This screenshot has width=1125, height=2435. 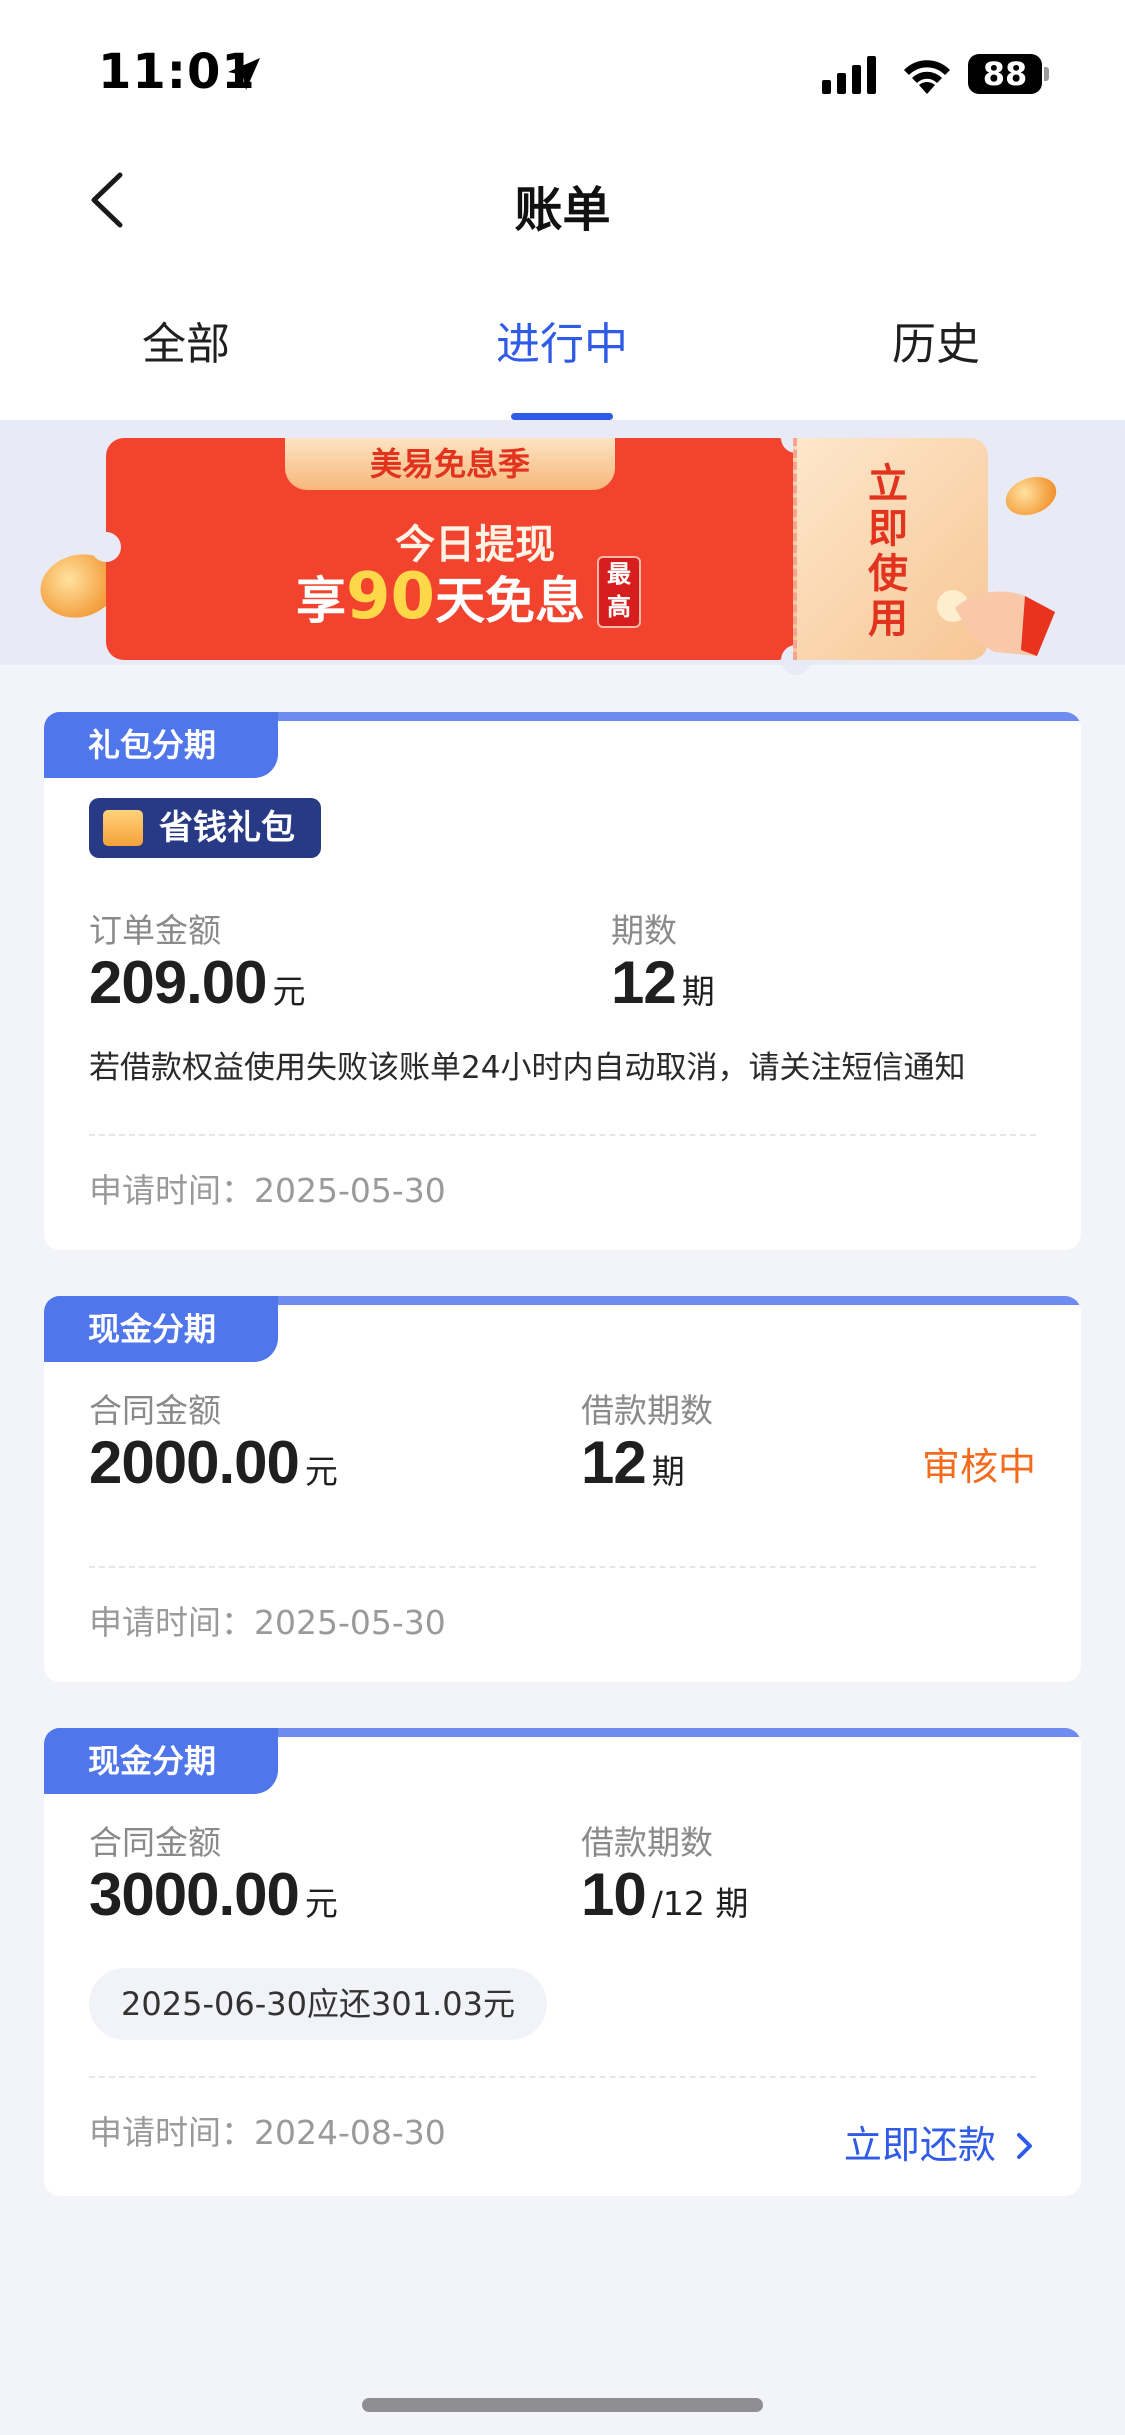 I want to click on wifi-icon, so click(x=927, y=77).